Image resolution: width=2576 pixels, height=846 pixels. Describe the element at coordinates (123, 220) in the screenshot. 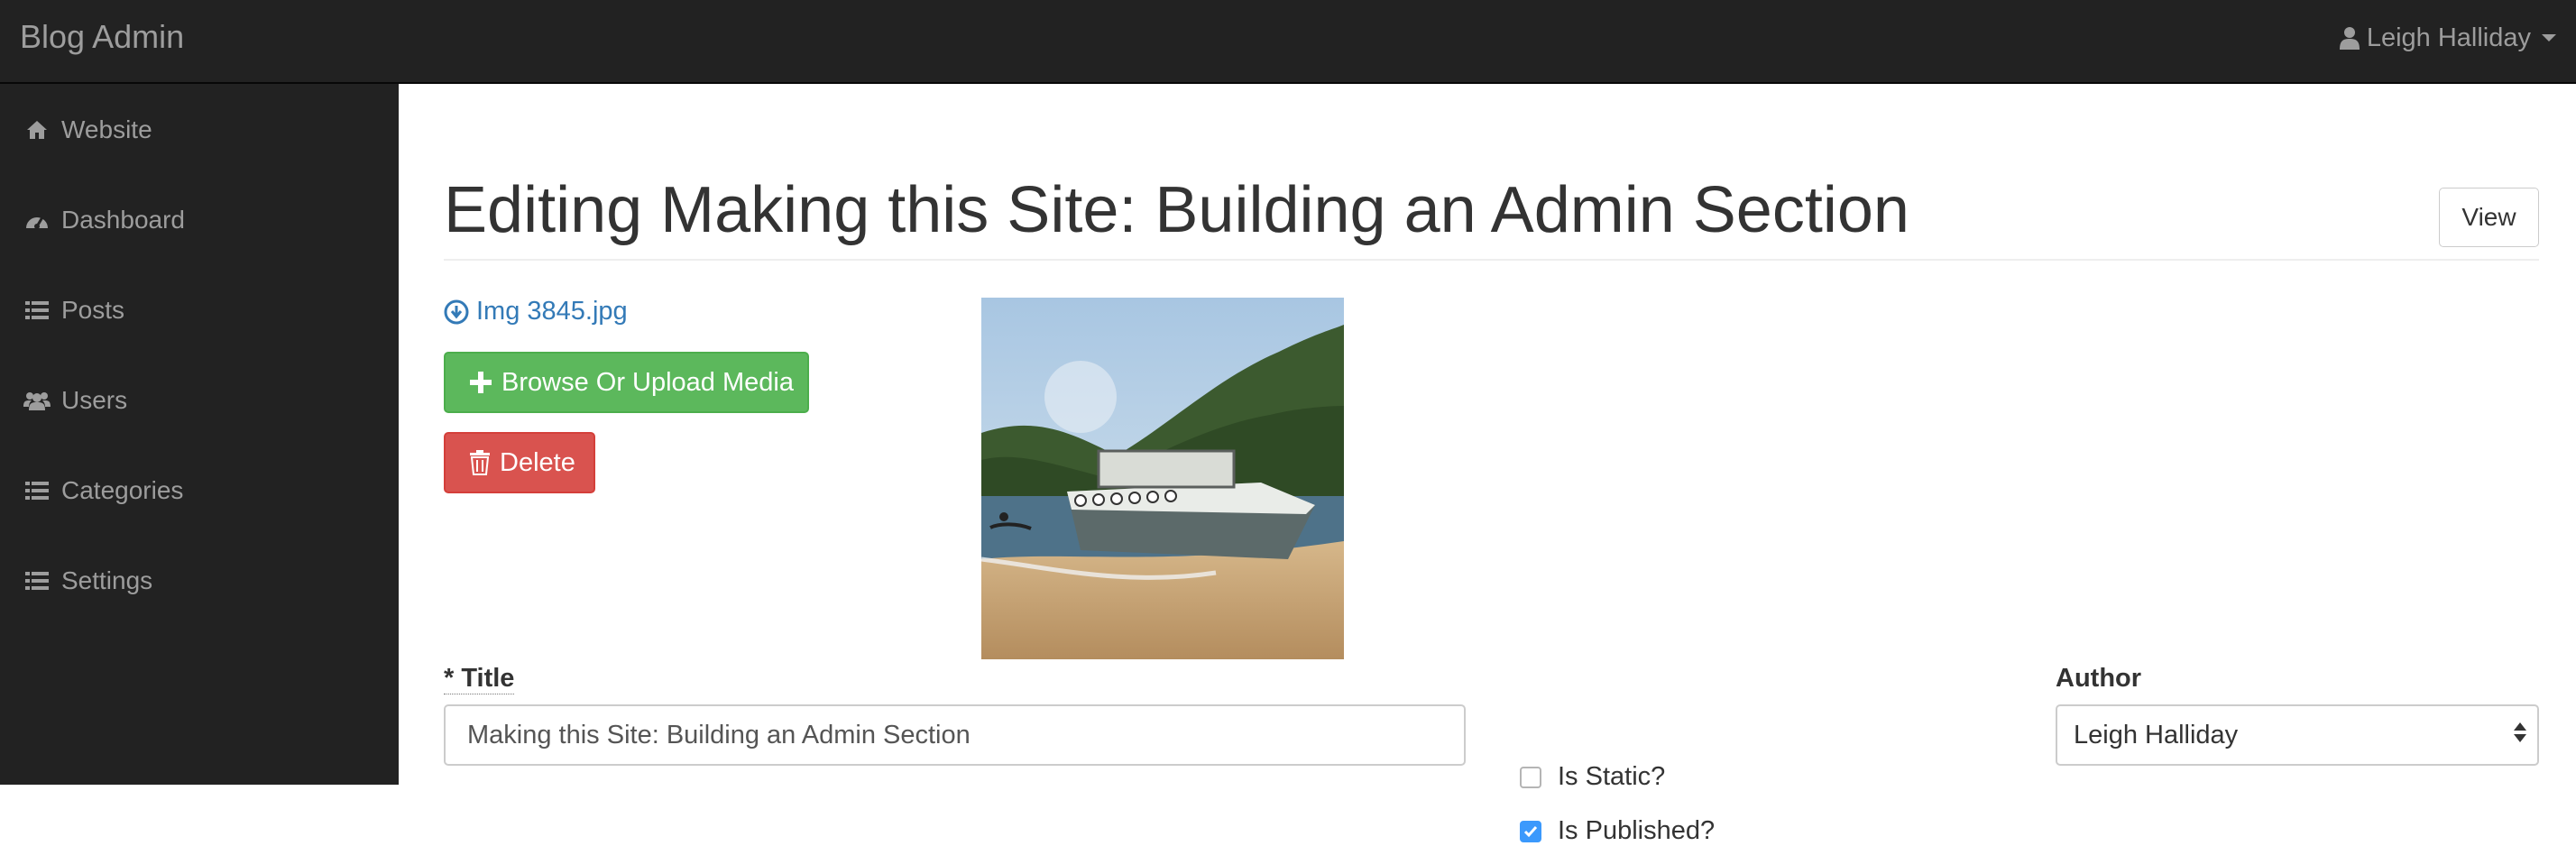

I see `sidebar-item-label: Dashboard` at that location.